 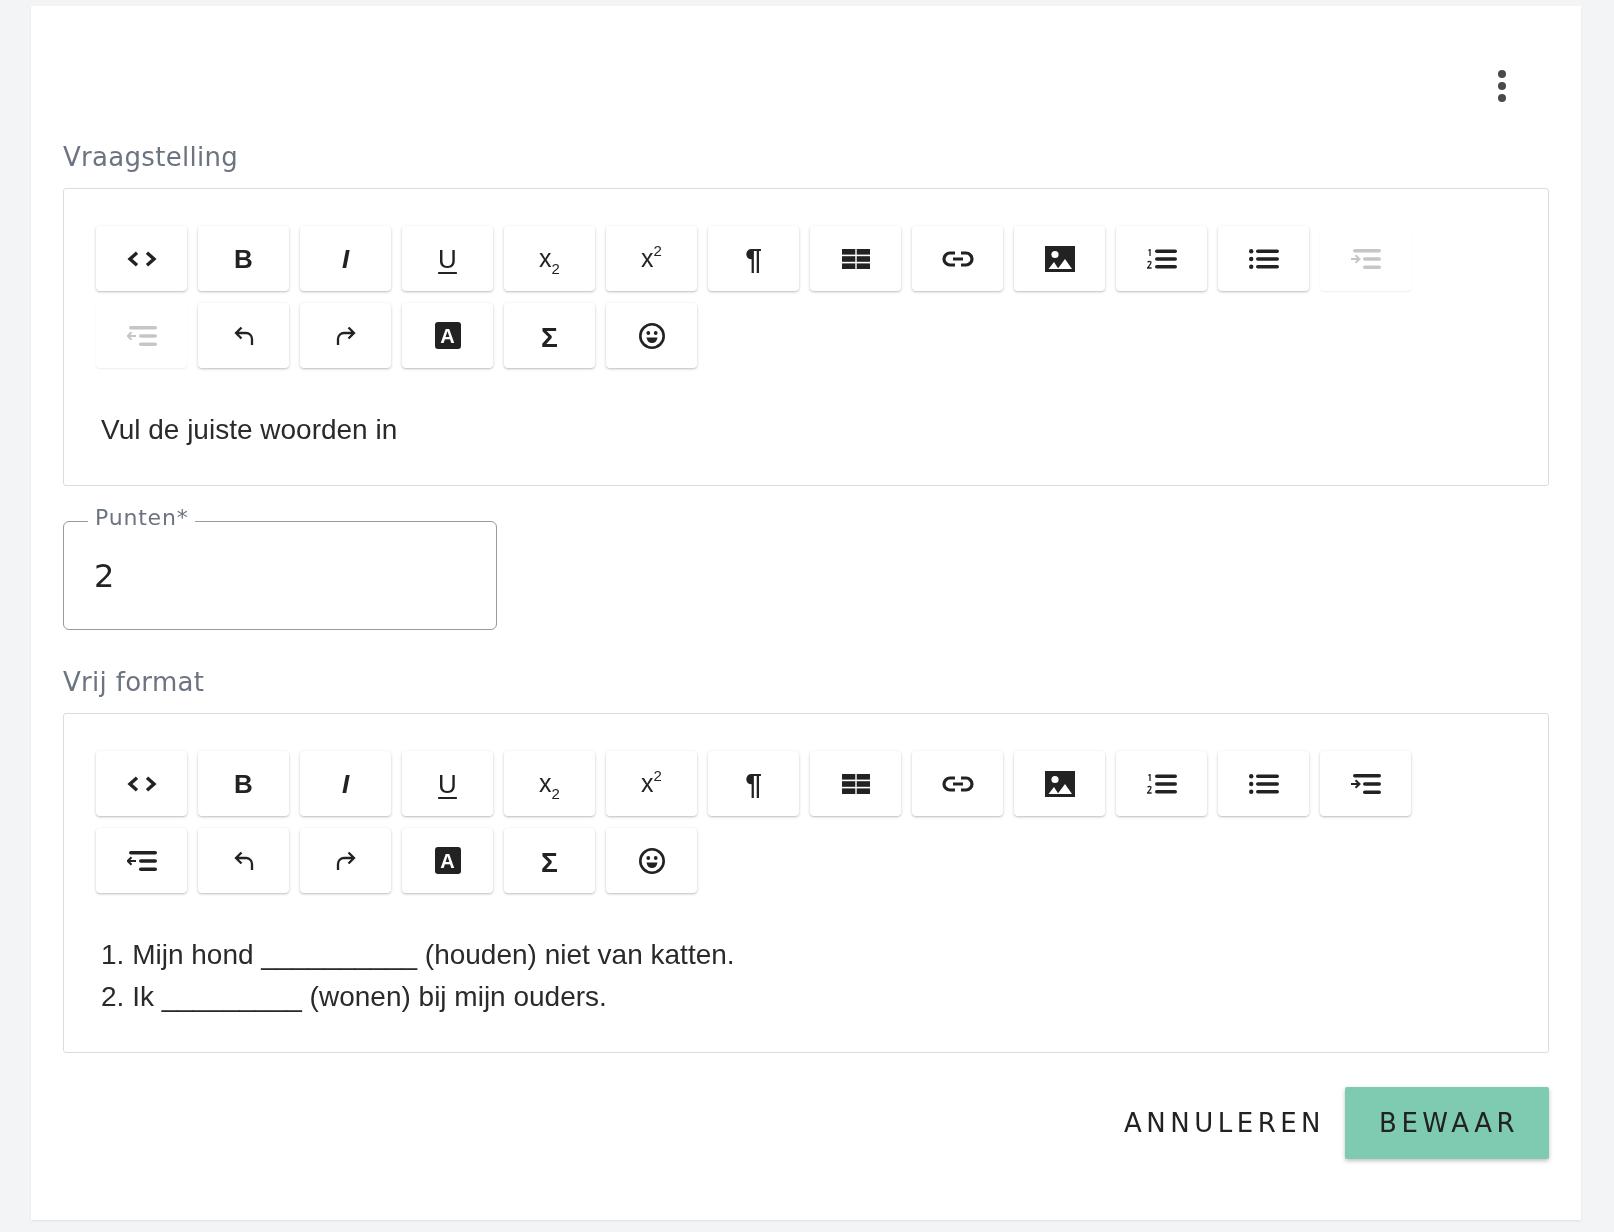 What do you see at coordinates (808, 430) in the screenshot?
I see `editor-text-area: Vul de juiste woorden in` at bounding box center [808, 430].